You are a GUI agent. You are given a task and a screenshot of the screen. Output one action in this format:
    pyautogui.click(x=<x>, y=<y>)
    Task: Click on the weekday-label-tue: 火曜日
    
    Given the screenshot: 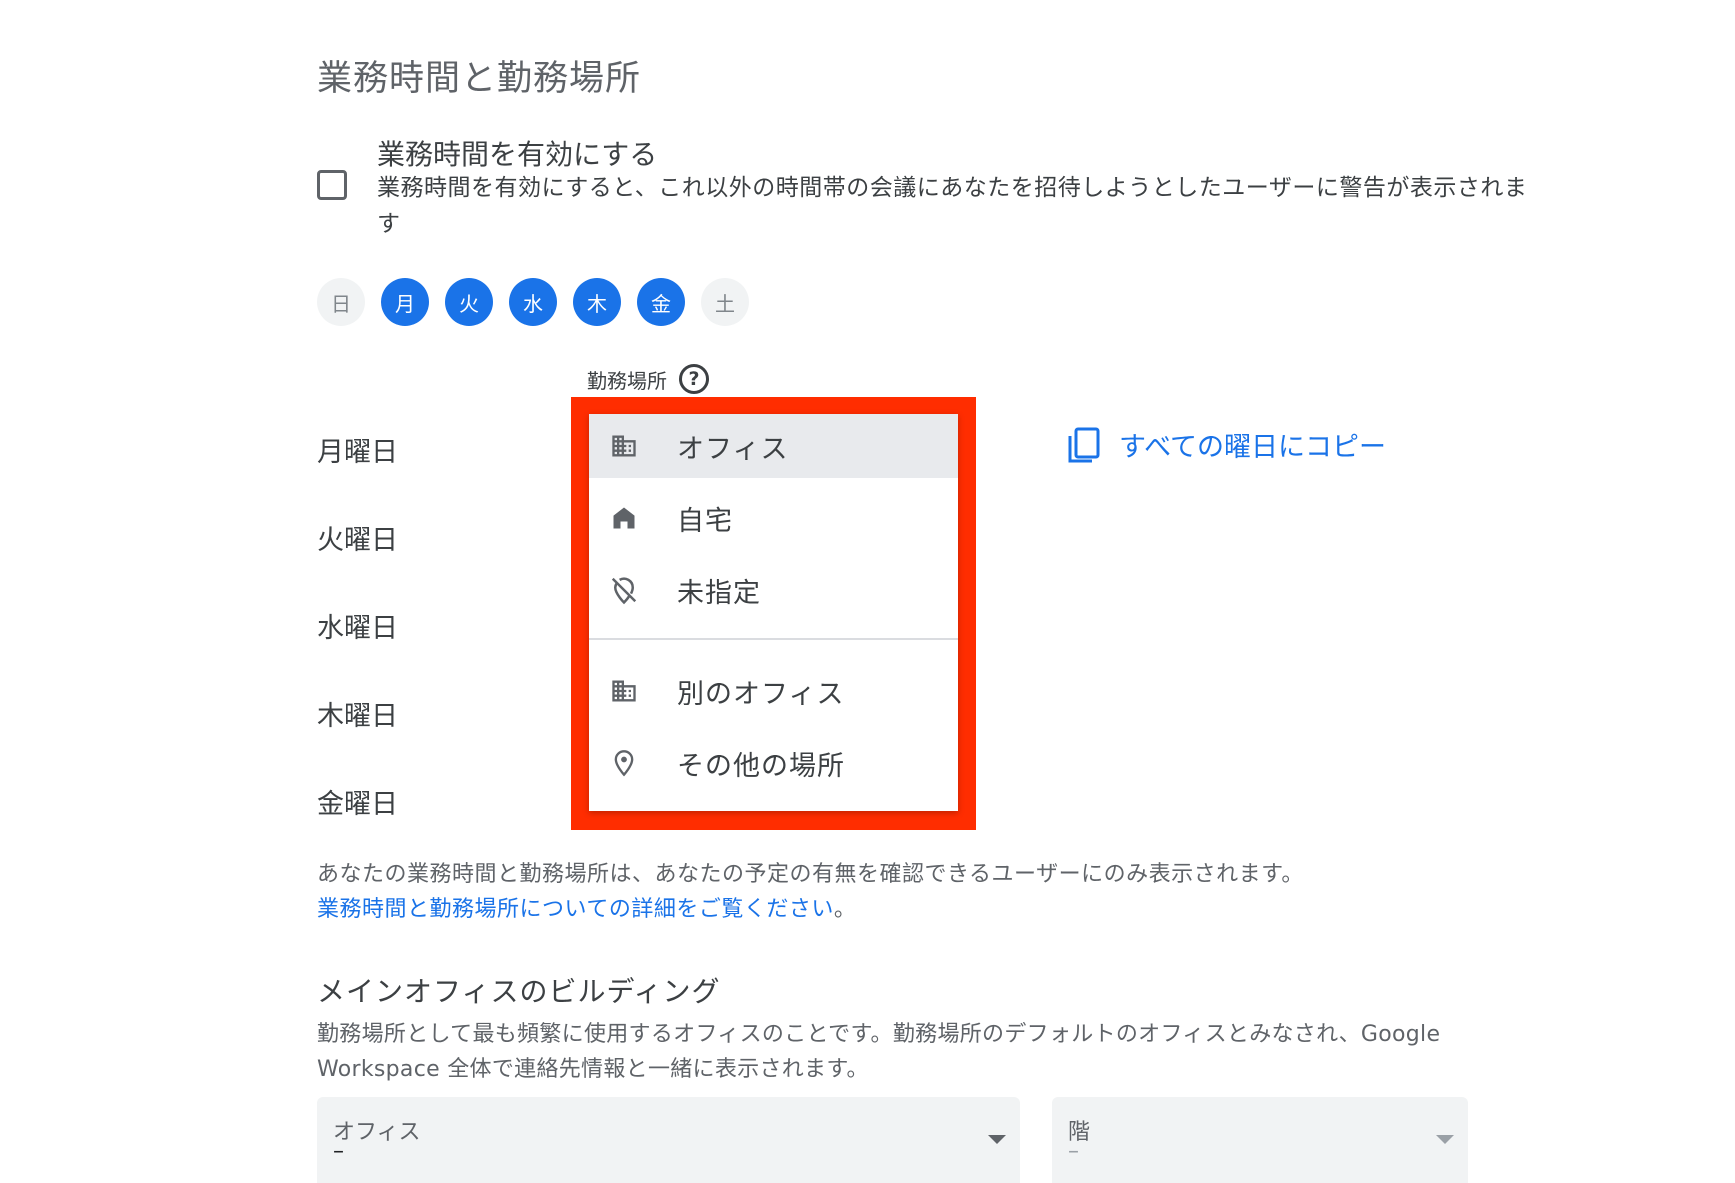 What is the action you would take?
    pyautogui.click(x=357, y=540)
    